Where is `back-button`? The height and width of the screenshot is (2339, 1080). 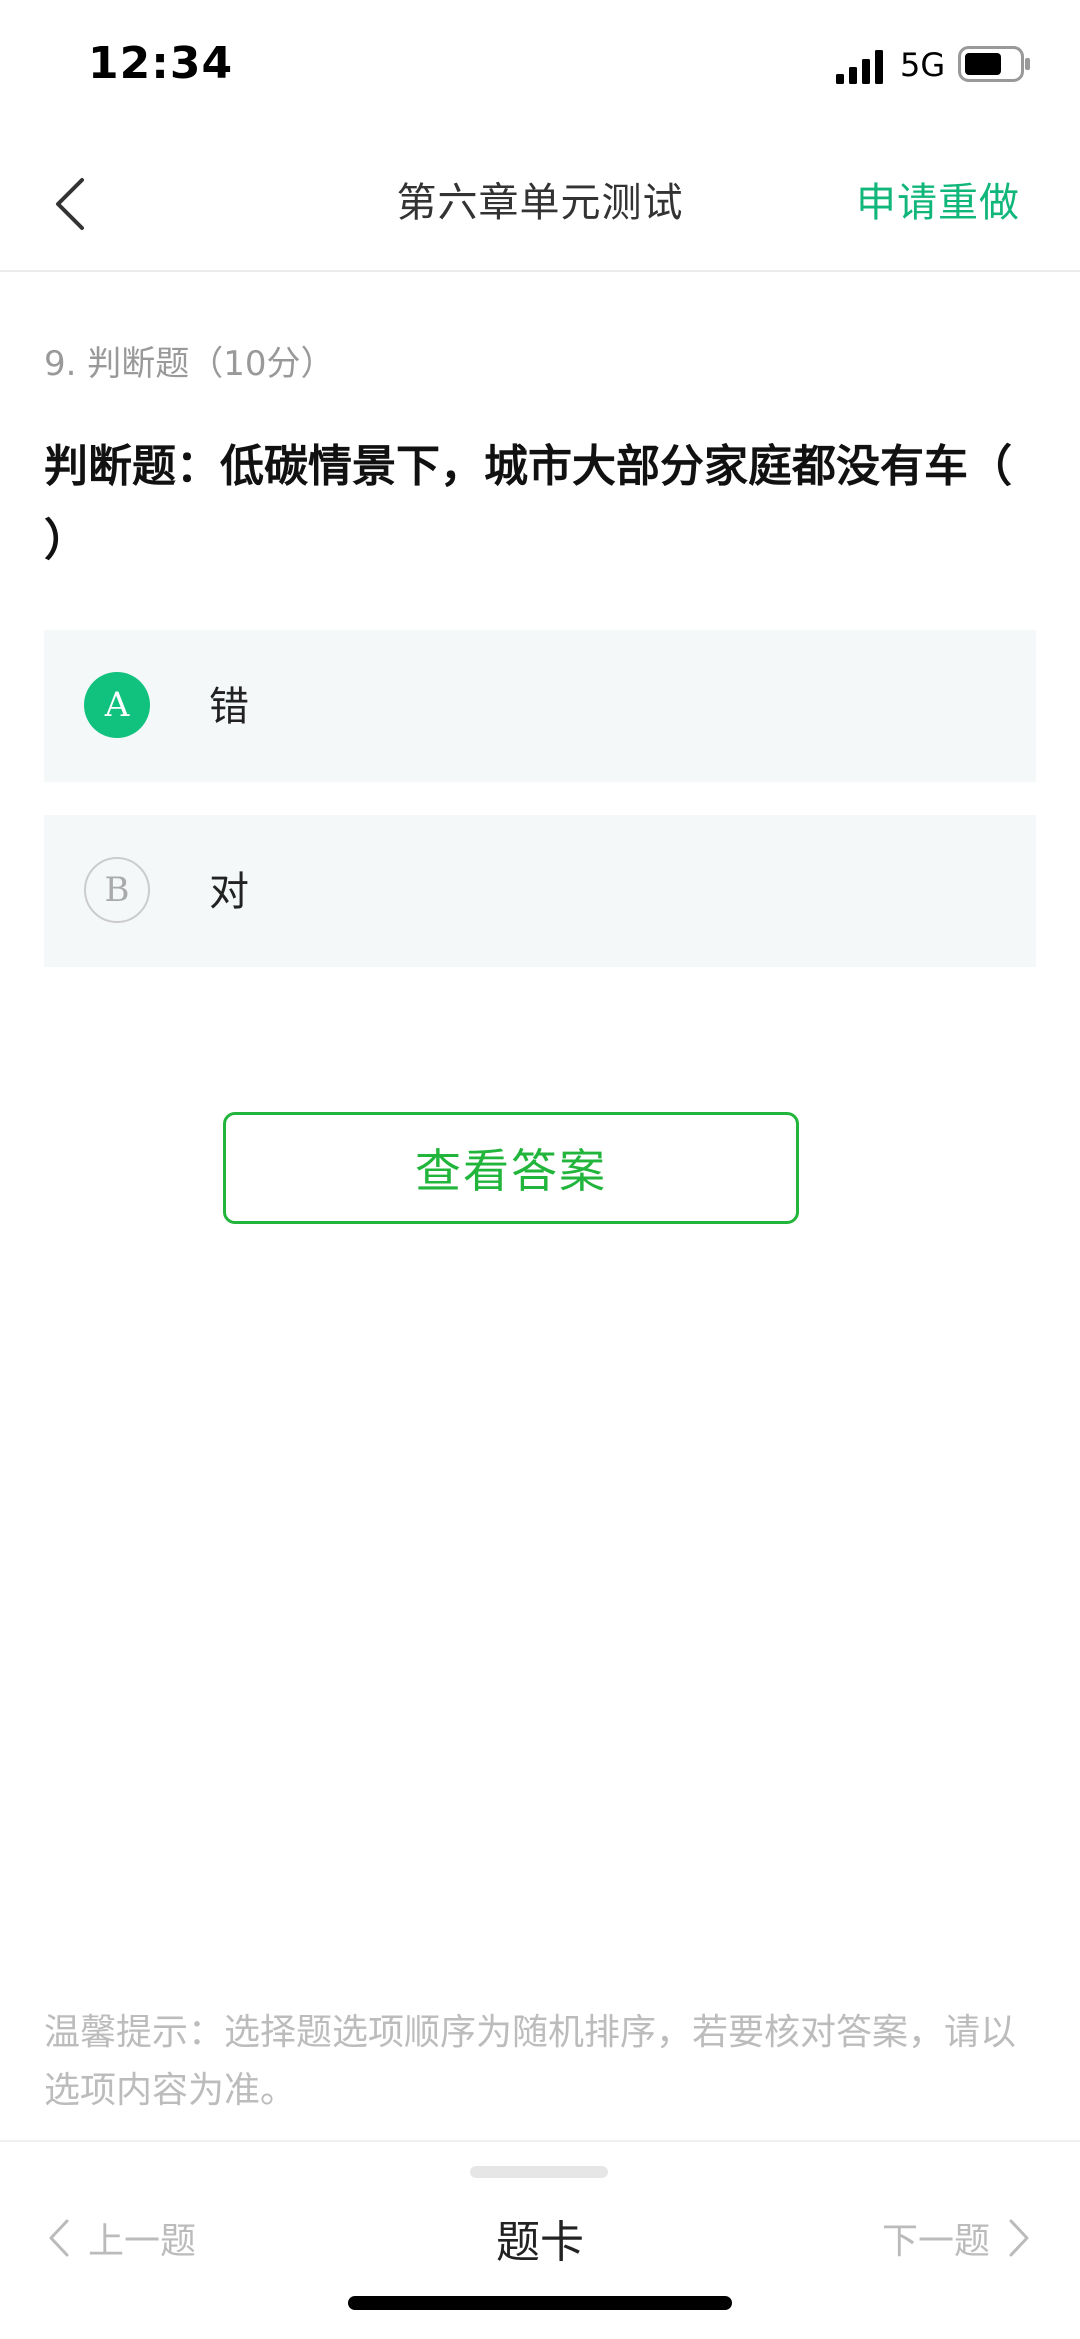
back-button is located at coordinates (74, 204).